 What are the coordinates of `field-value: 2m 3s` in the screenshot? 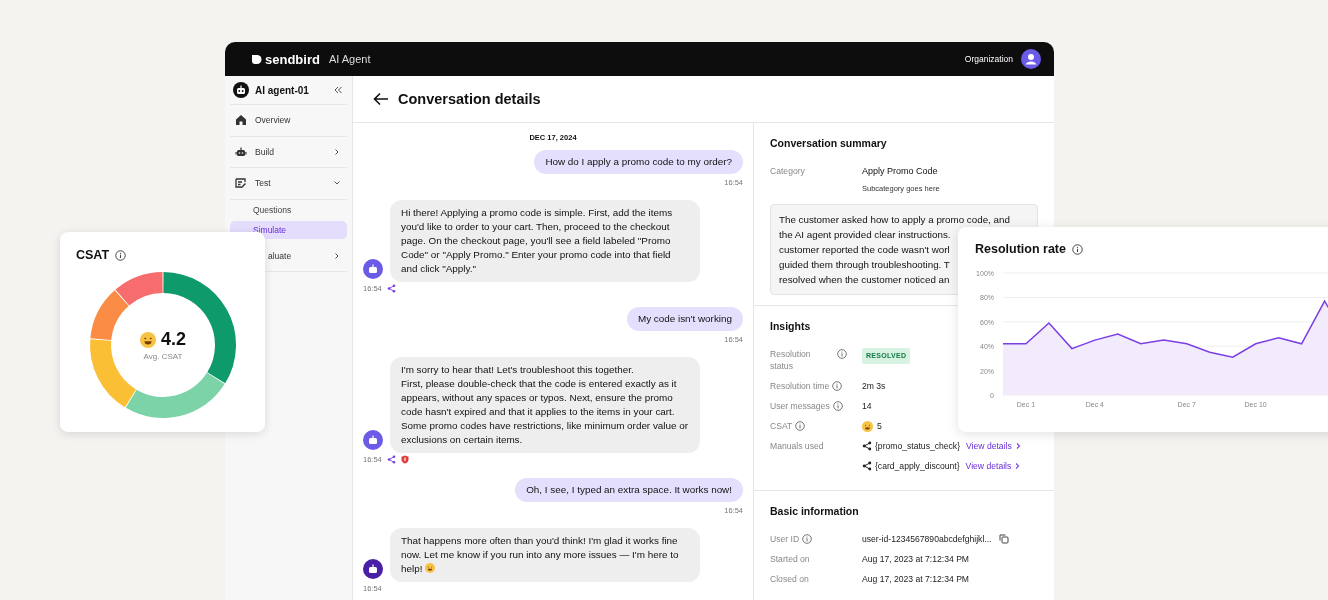 It's located at (874, 386).